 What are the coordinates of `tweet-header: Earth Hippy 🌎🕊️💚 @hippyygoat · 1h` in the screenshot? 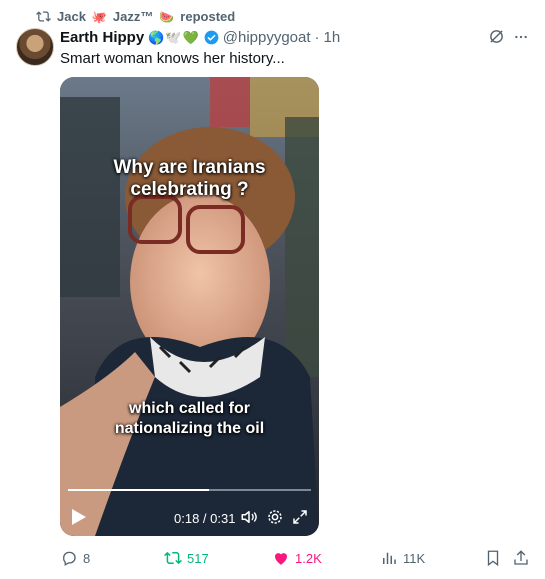 It's located at (200, 37).